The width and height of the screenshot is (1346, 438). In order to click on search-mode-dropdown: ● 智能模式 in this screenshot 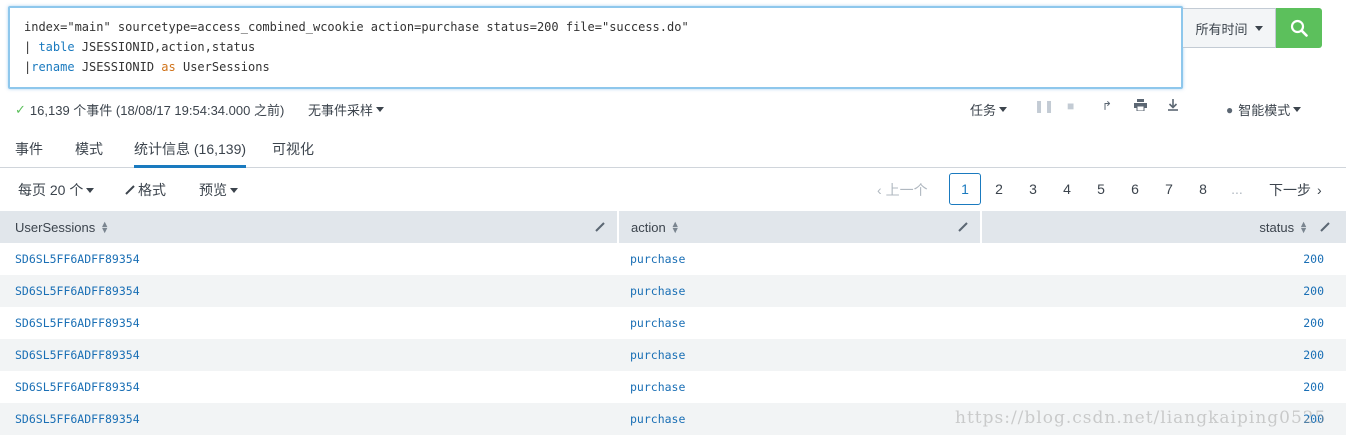, I will do `click(1264, 109)`.